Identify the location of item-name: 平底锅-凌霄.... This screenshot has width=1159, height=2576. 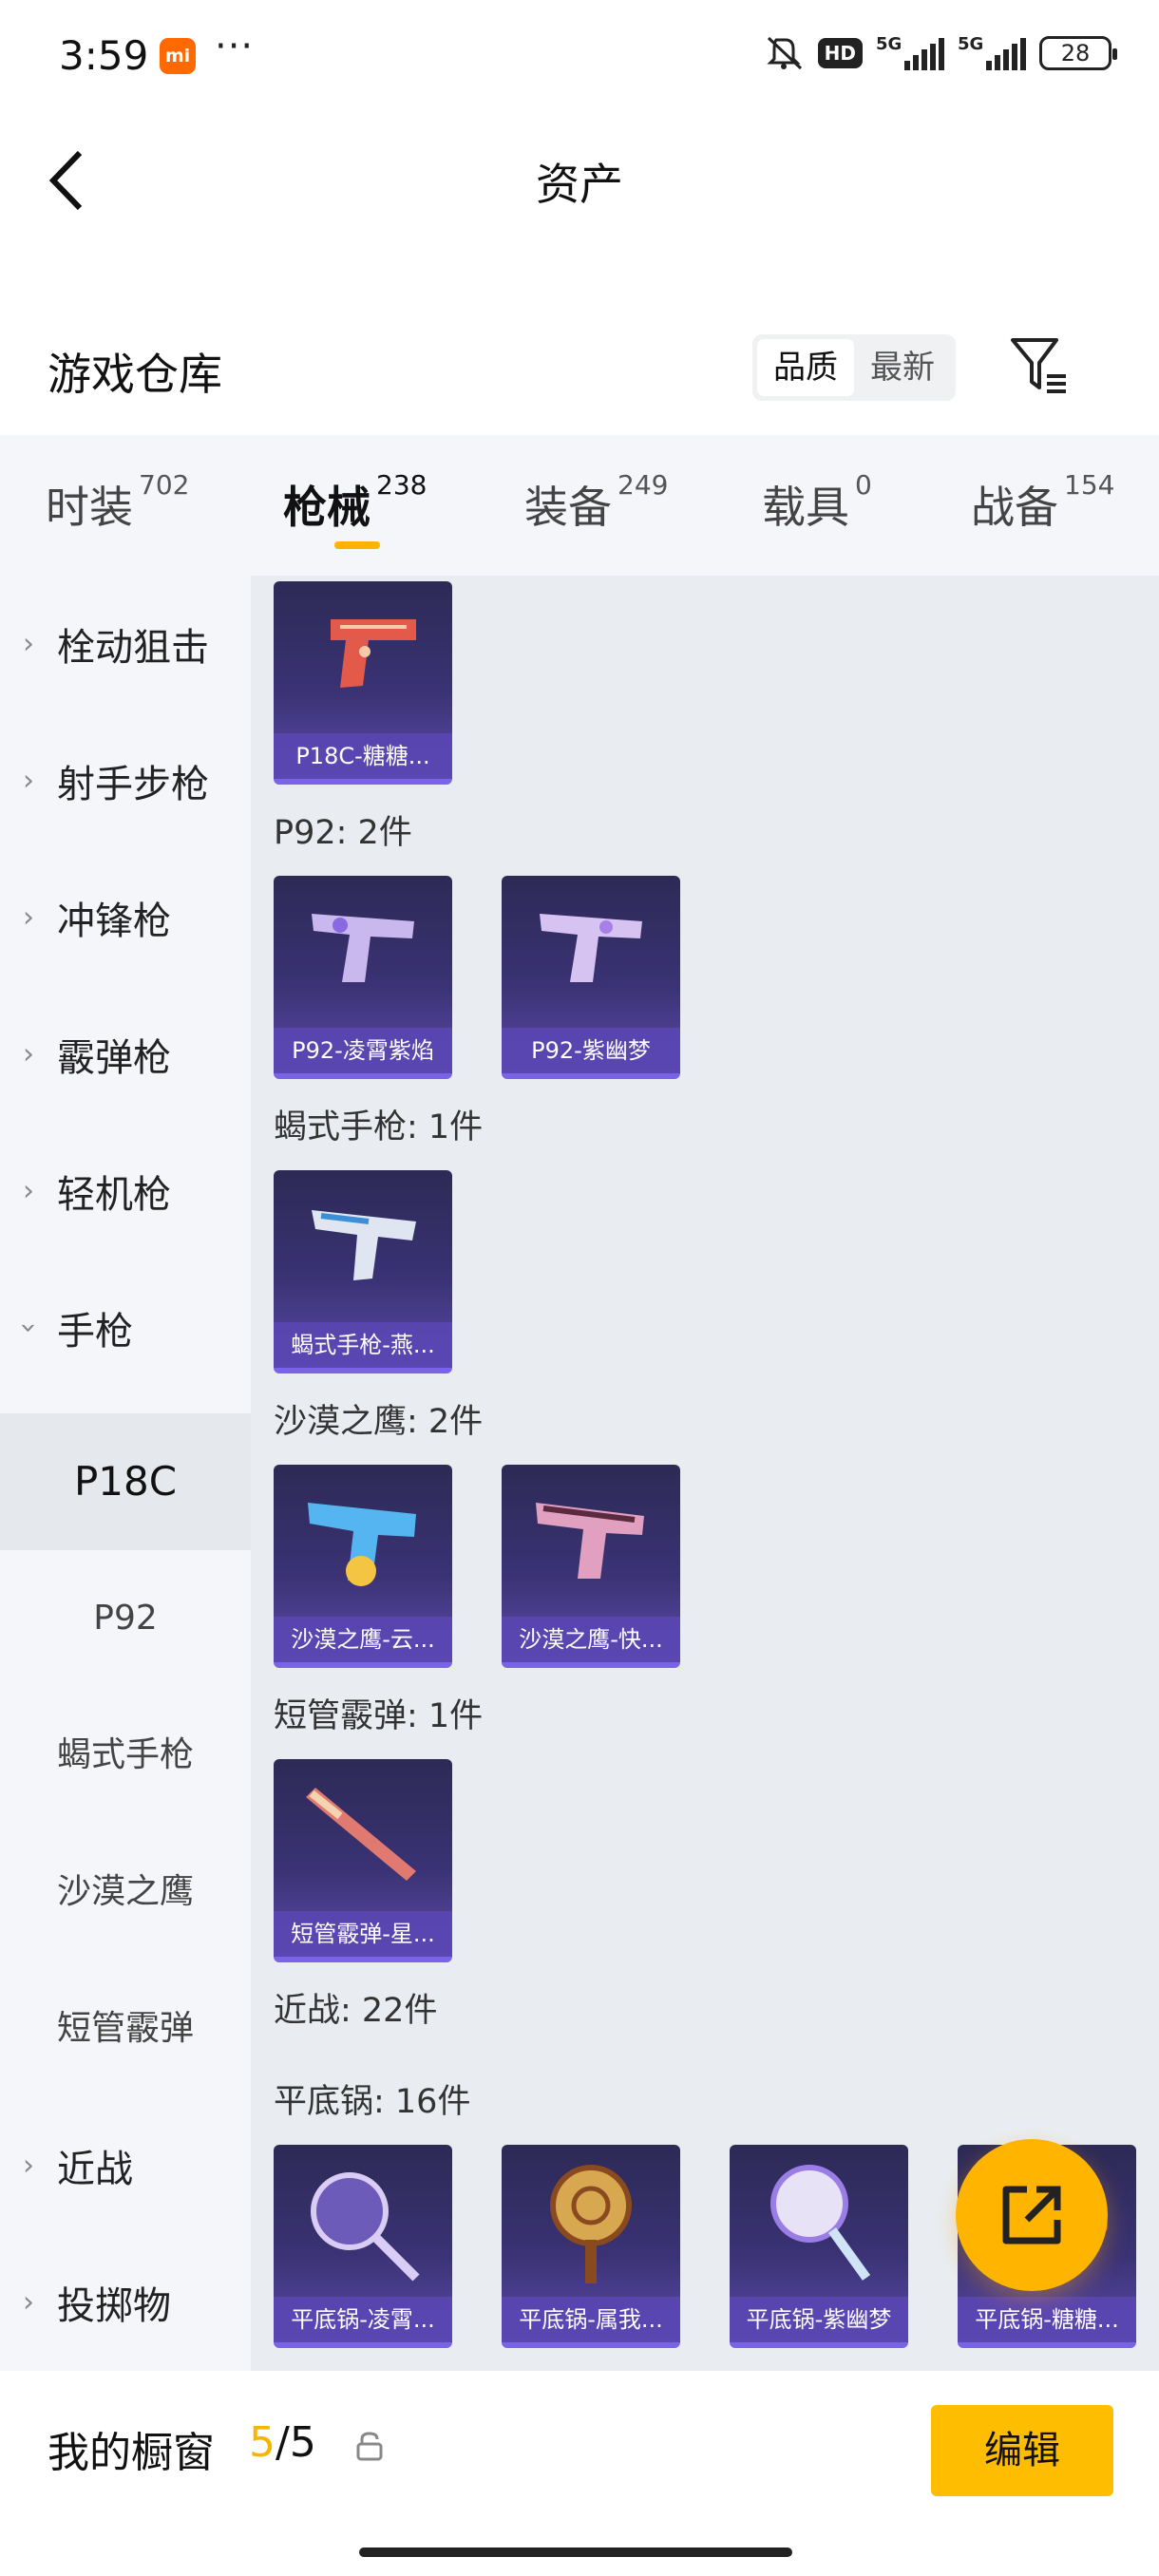
(363, 2319).